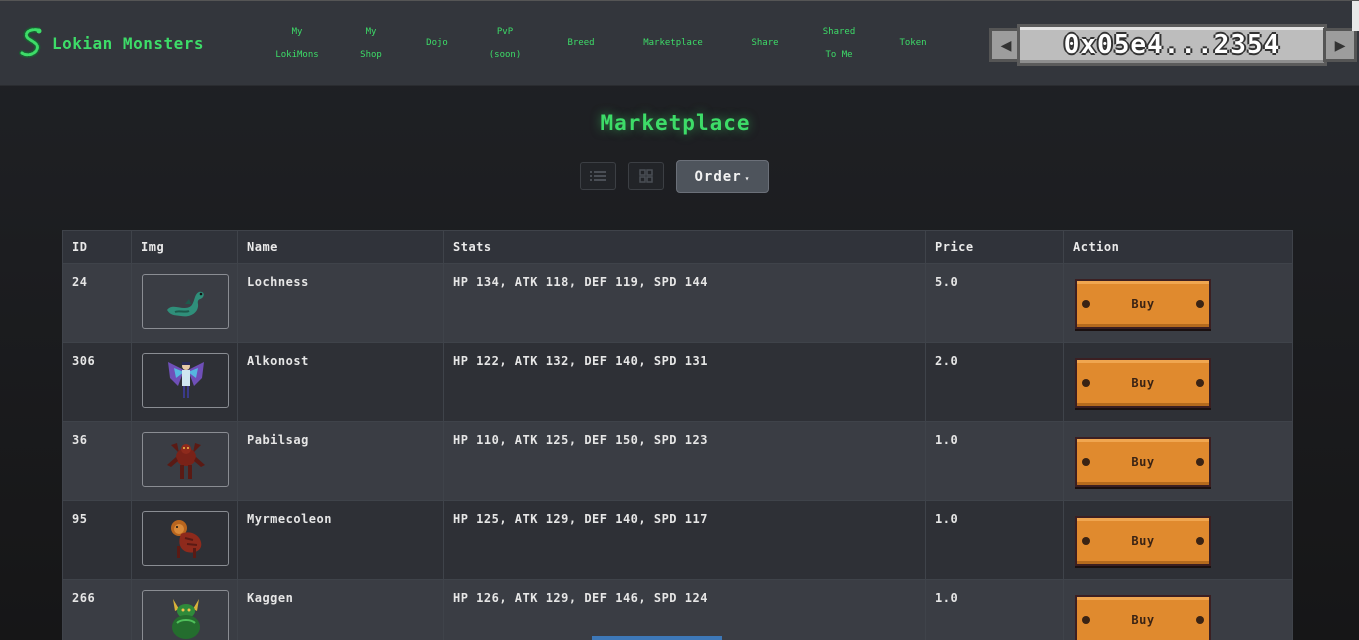 This screenshot has width=1359, height=640. I want to click on nav-share: Share, so click(765, 43).